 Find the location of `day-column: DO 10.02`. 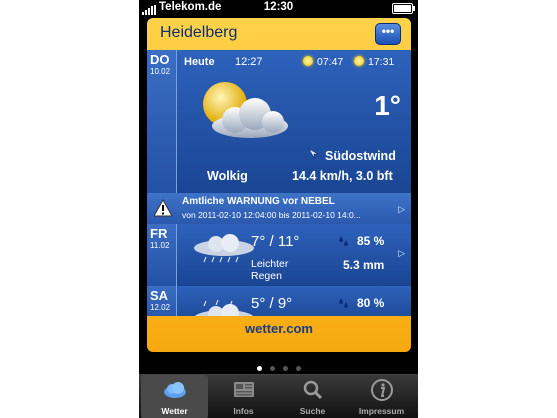

day-column: DO 10.02 is located at coordinates (162, 121).